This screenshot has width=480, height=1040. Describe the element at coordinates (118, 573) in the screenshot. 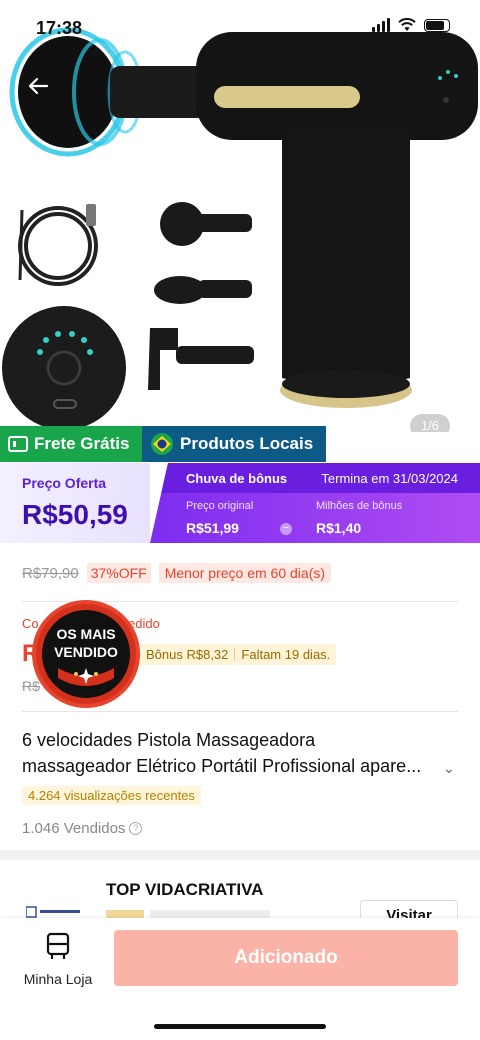

I see `discount-percent: 37%OFF` at that location.